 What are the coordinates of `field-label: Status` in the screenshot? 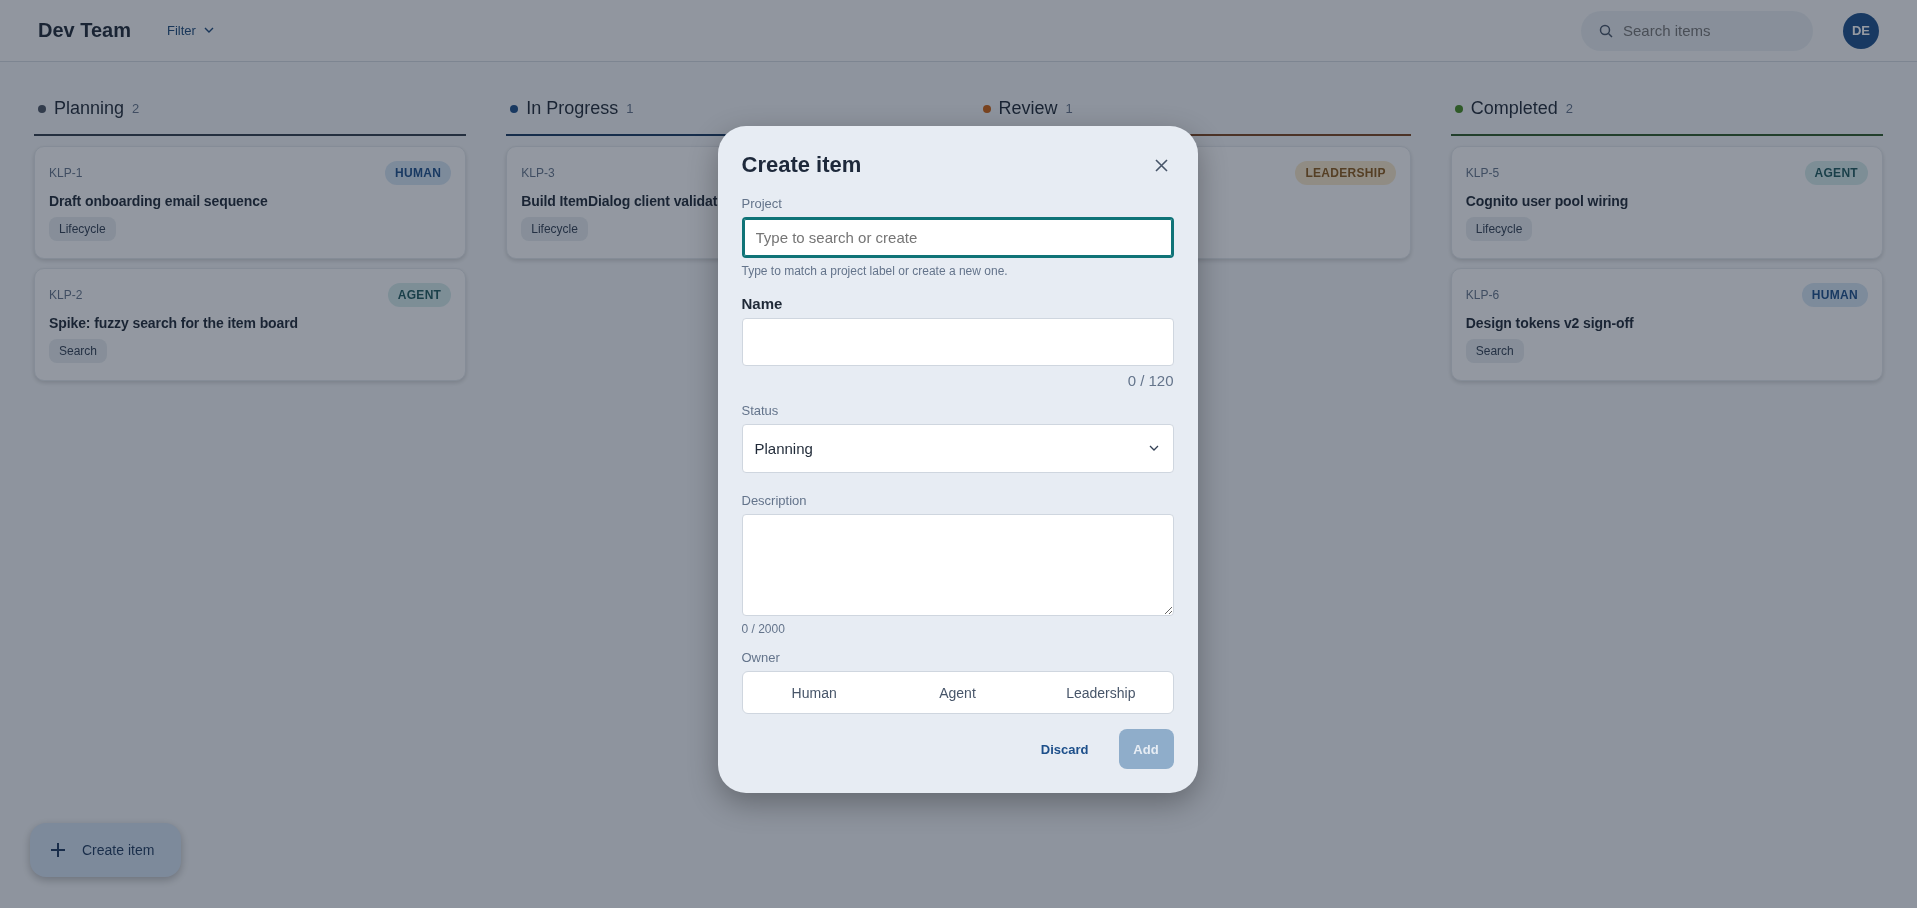 It's located at (760, 410).